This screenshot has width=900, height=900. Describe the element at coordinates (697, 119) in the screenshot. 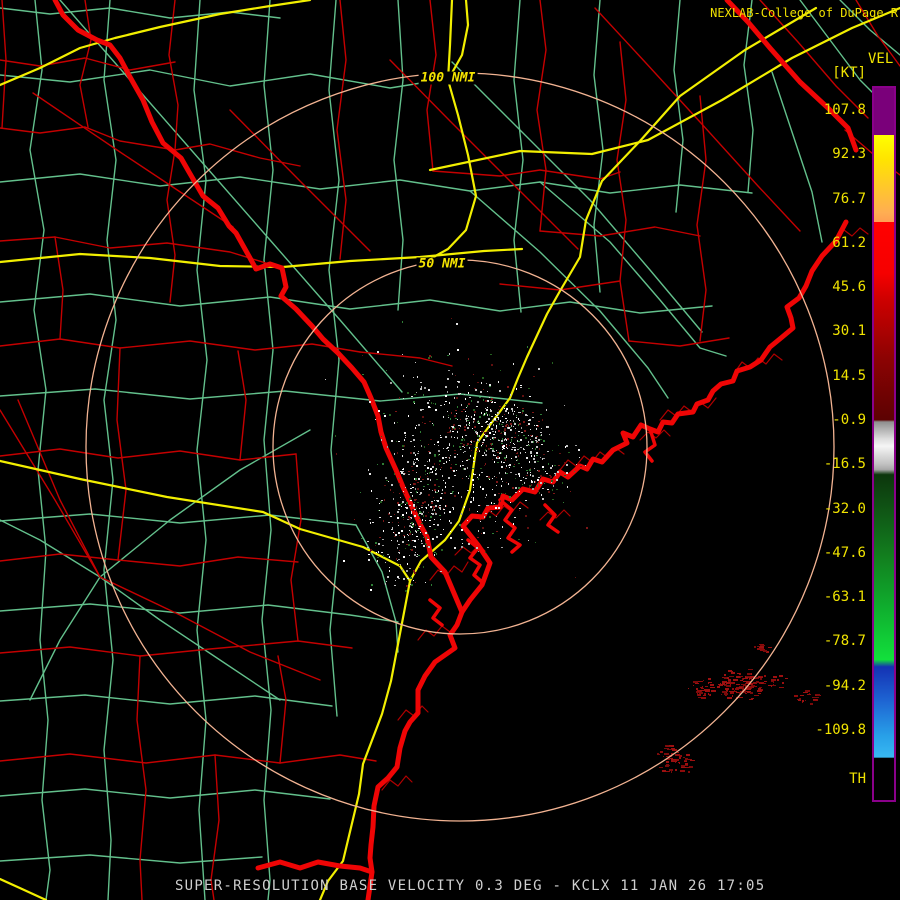

I see `county-borders-path` at that location.